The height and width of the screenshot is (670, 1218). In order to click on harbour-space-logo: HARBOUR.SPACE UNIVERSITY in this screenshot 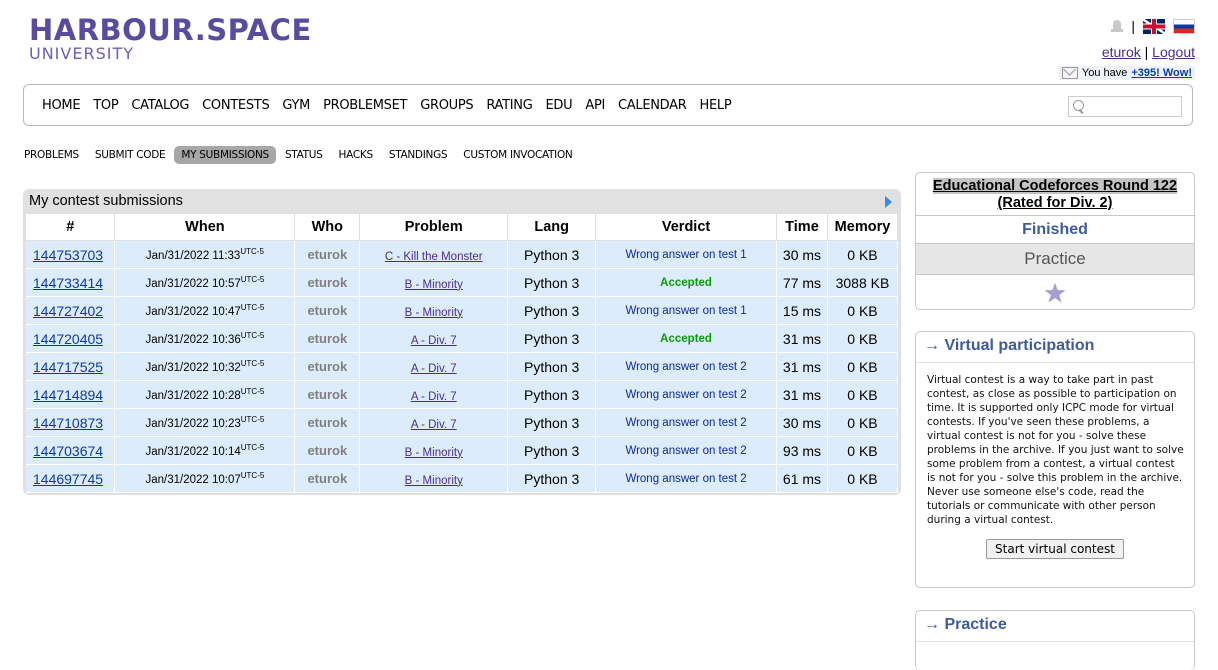, I will do `click(170, 38)`.